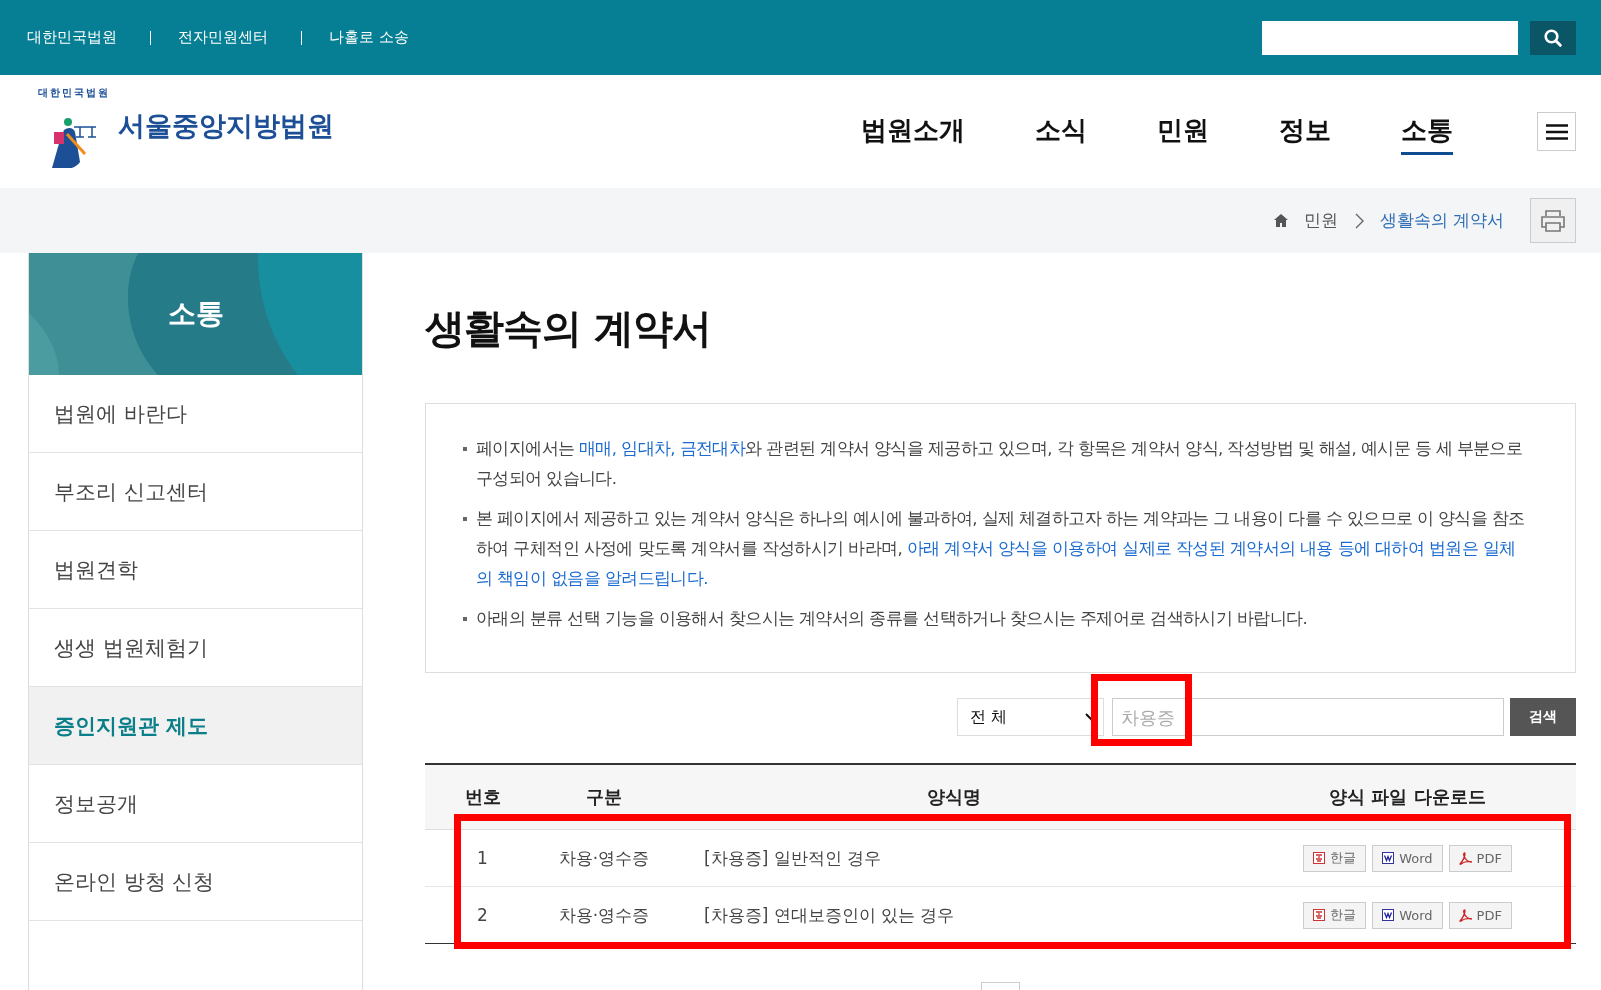  I want to click on sidebar-item: 법원에 바란다, so click(195, 414).